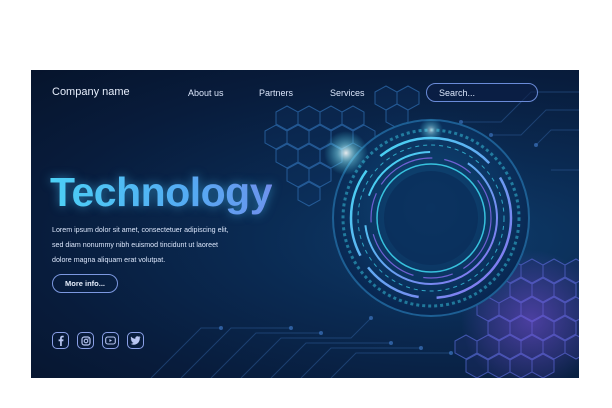 The image size is (612, 408). I want to click on twitter-icon, so click(135, 340).